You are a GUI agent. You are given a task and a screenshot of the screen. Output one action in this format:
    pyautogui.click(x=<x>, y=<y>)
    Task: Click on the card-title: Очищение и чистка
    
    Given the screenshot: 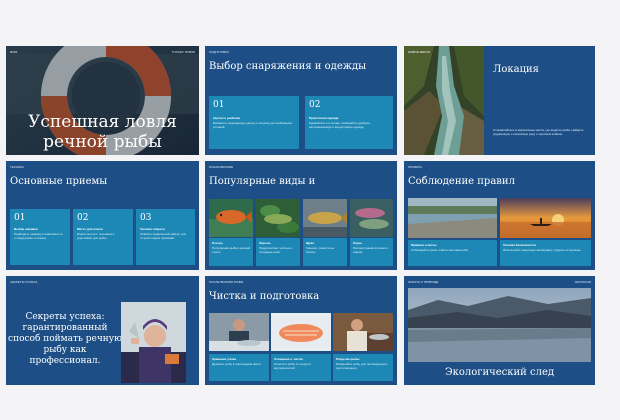 What is the action you would take?
    pyautogui.click(x=288, y=359)
    